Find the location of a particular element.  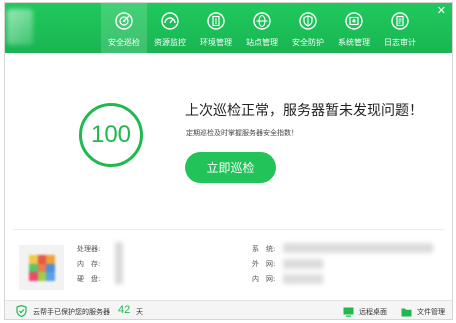

nav-label: 环境管理 is located at coordinates (216, 42).